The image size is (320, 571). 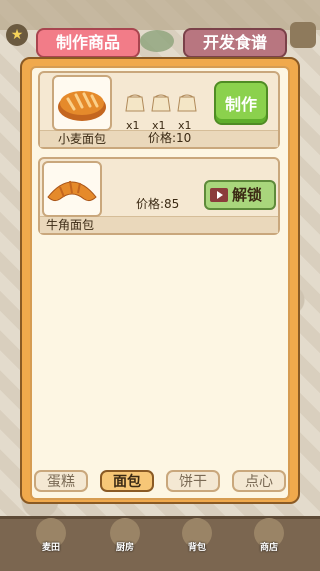 What do you see at coordinates (193, 481) in the screenshot?
I see `category-tab-cookie: 饼干` at bounding box center [193, 481].